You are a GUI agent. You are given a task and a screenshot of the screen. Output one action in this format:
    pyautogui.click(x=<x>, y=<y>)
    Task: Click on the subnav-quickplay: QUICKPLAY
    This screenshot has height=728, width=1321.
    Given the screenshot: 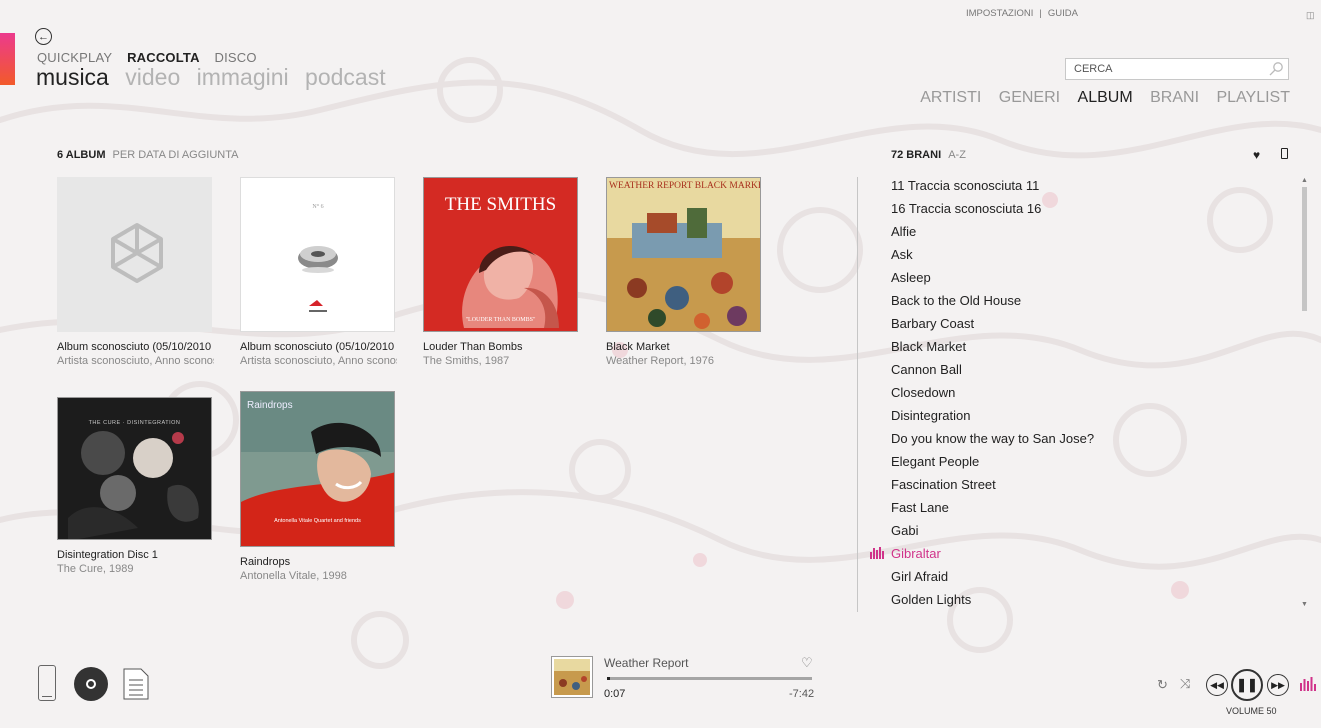 What is the action you would take?
    pyautogui.click(x=74, y=57)
    